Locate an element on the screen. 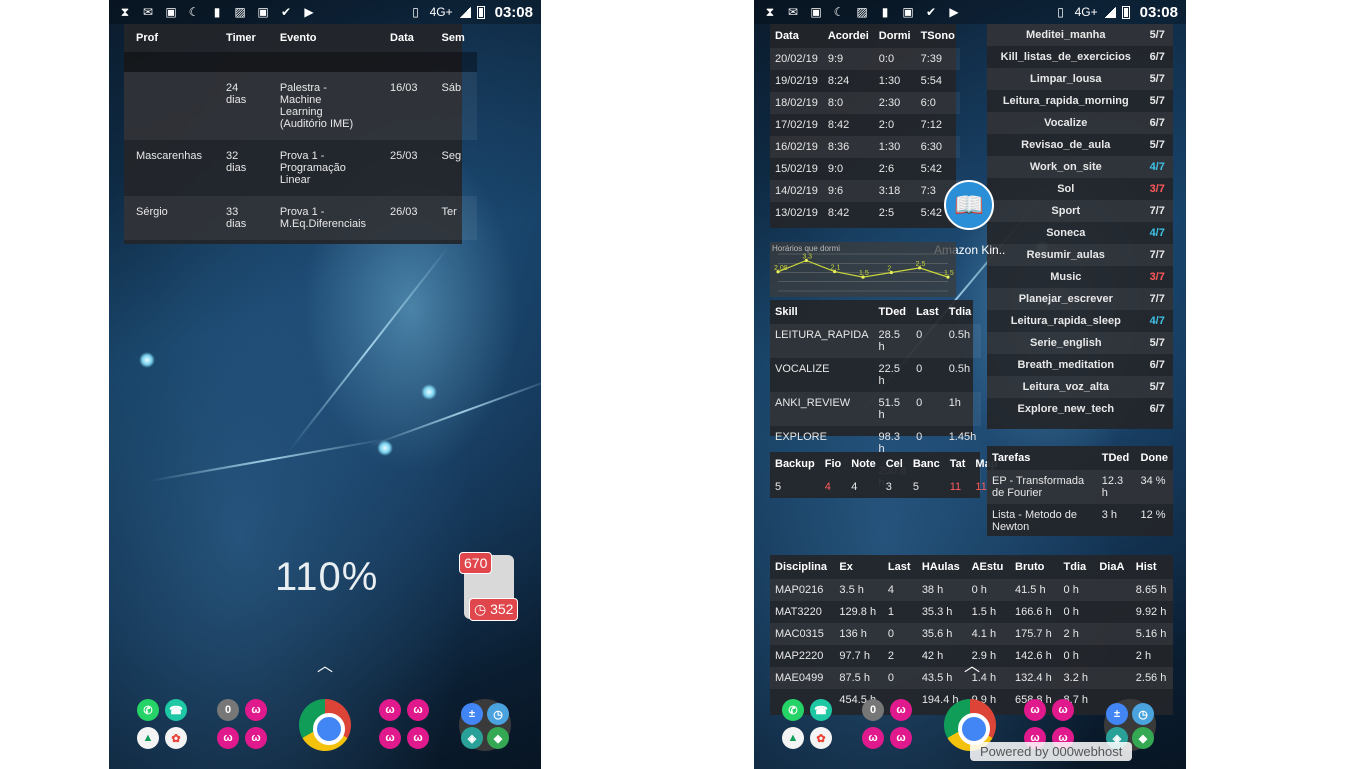 This screenshot has height=769, width=1366. sleep-row: 14/02/19 9:6 3:18 7:3 is located at coordinates (865, 191).